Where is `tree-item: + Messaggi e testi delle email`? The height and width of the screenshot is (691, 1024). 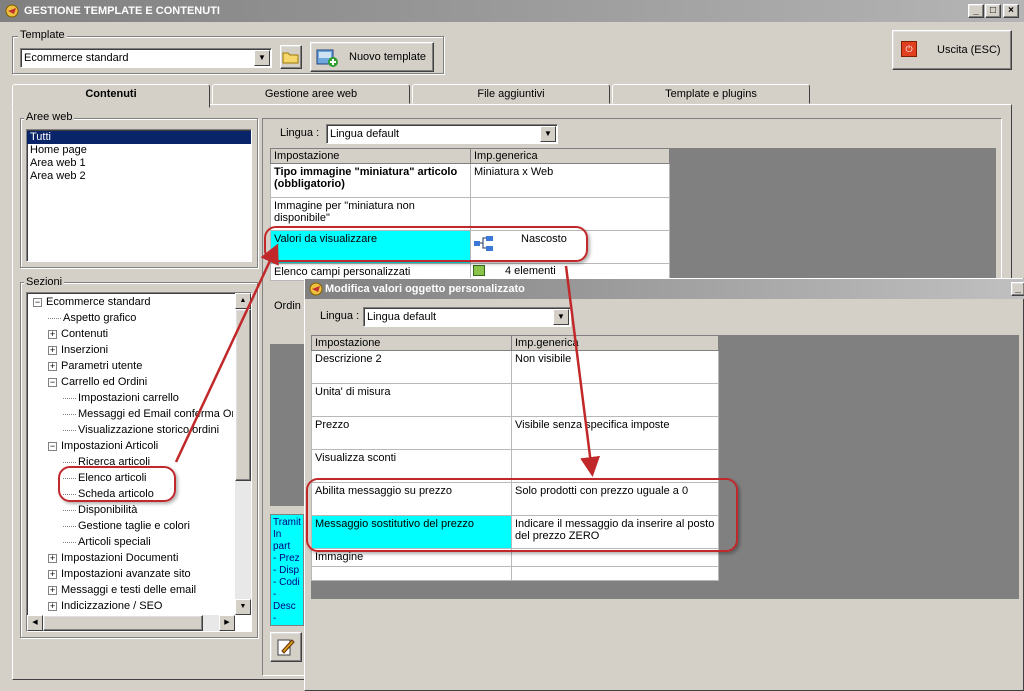 tree-item: + Messaggi e testi delle email is located at coordinates (131, 590).